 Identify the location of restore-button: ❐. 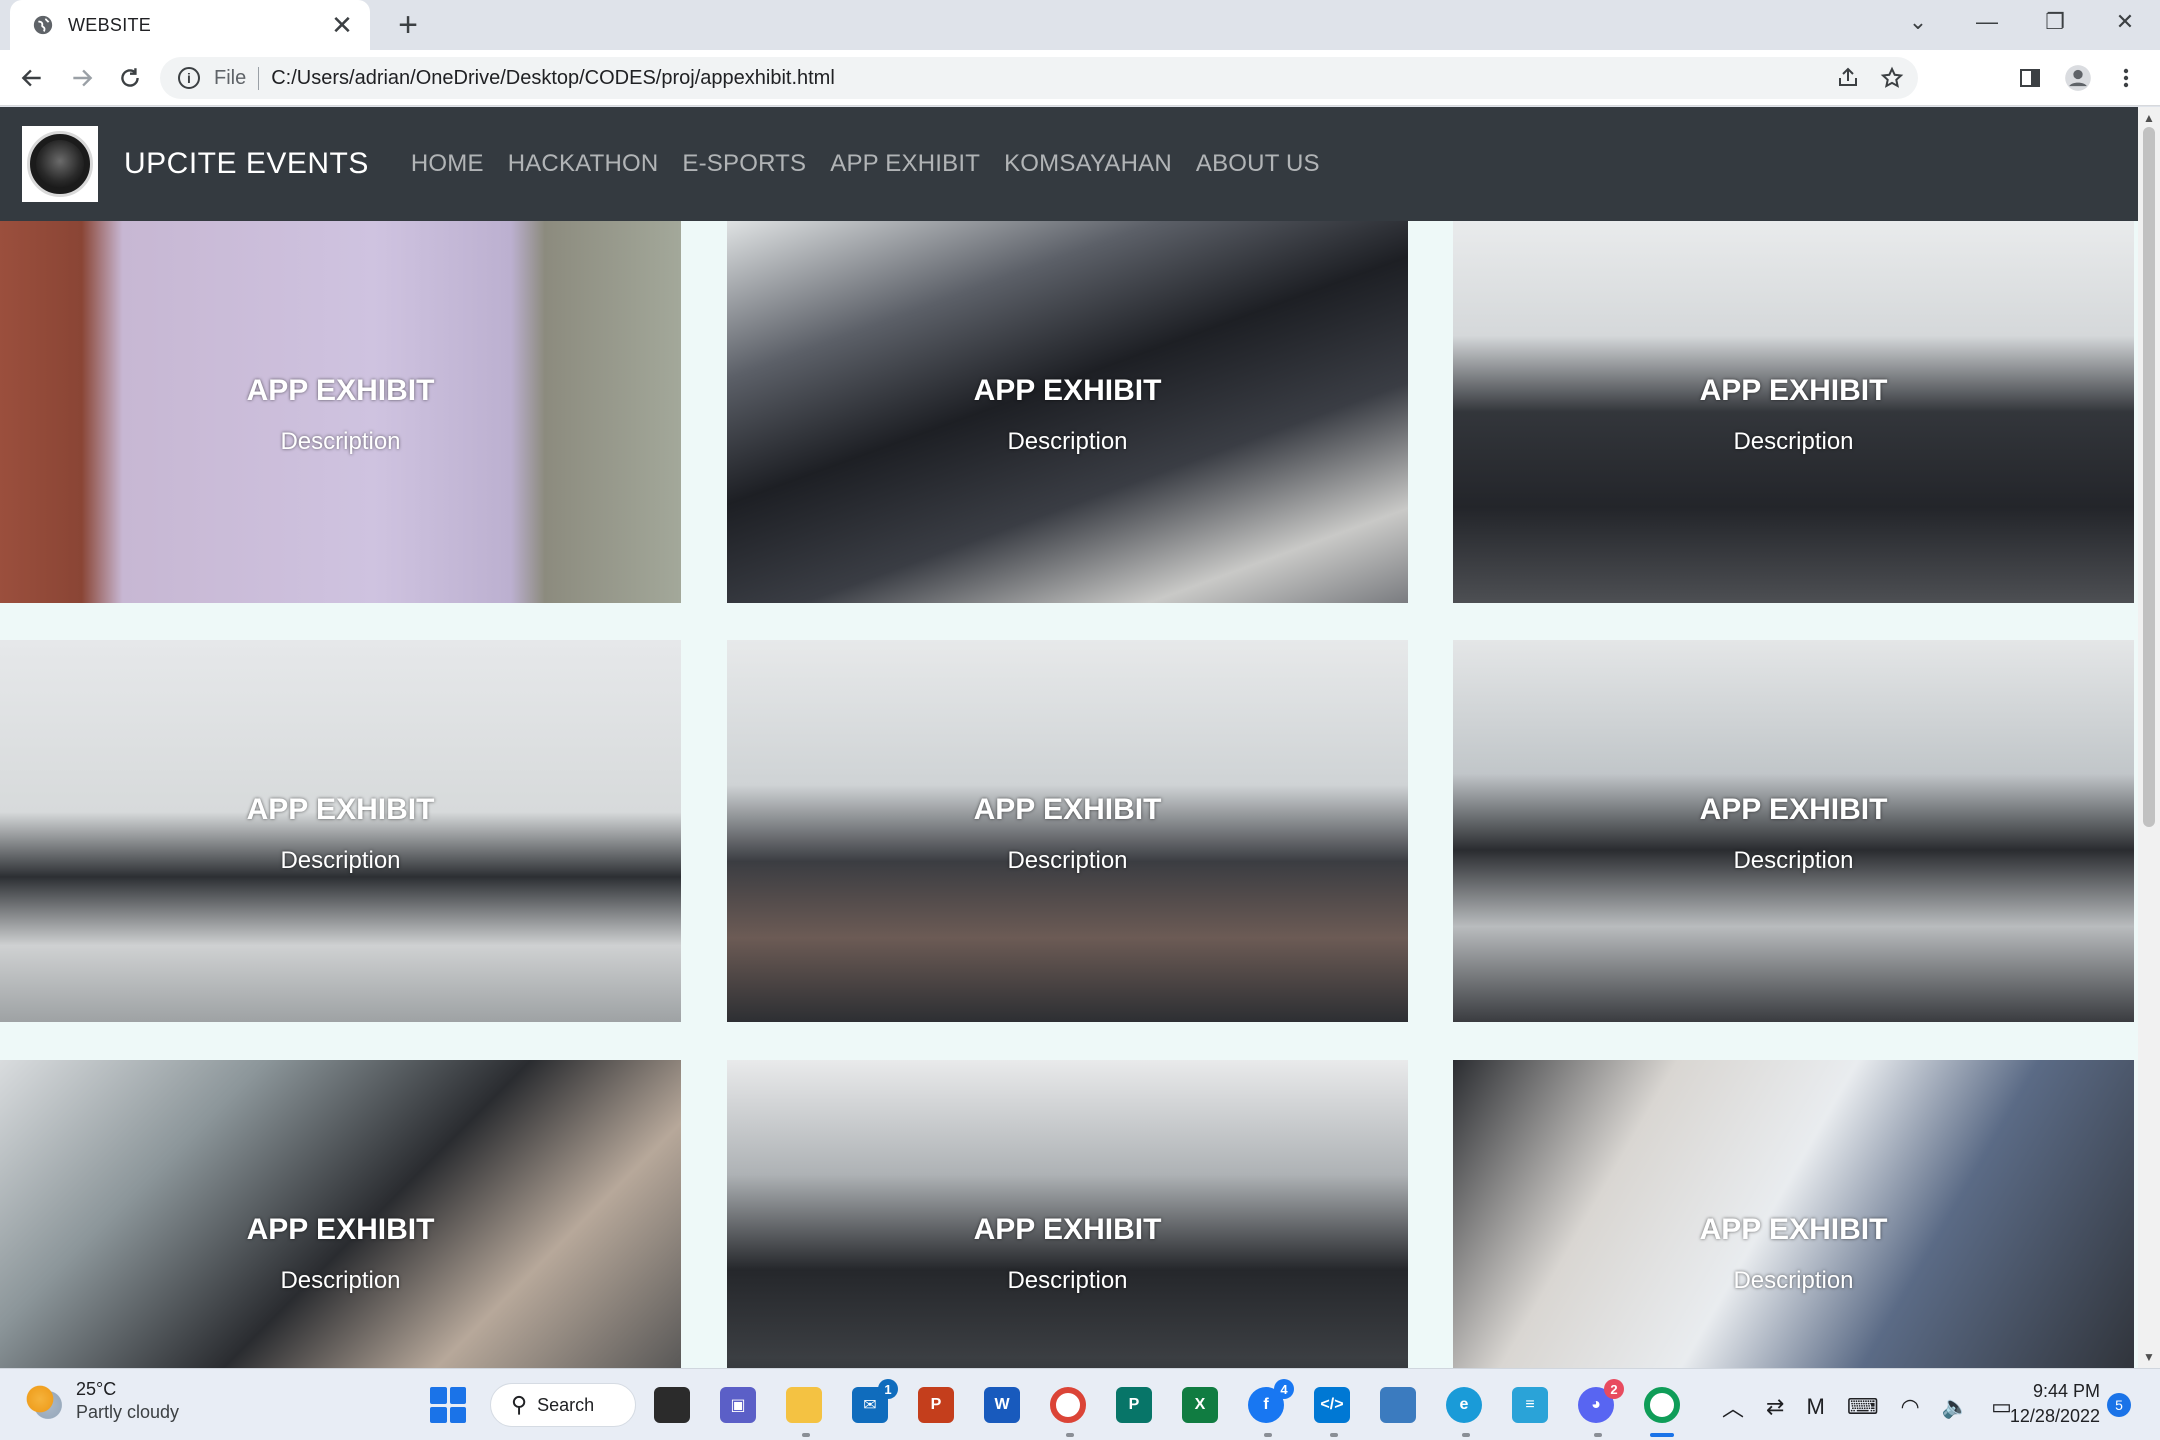
(2055, 22).